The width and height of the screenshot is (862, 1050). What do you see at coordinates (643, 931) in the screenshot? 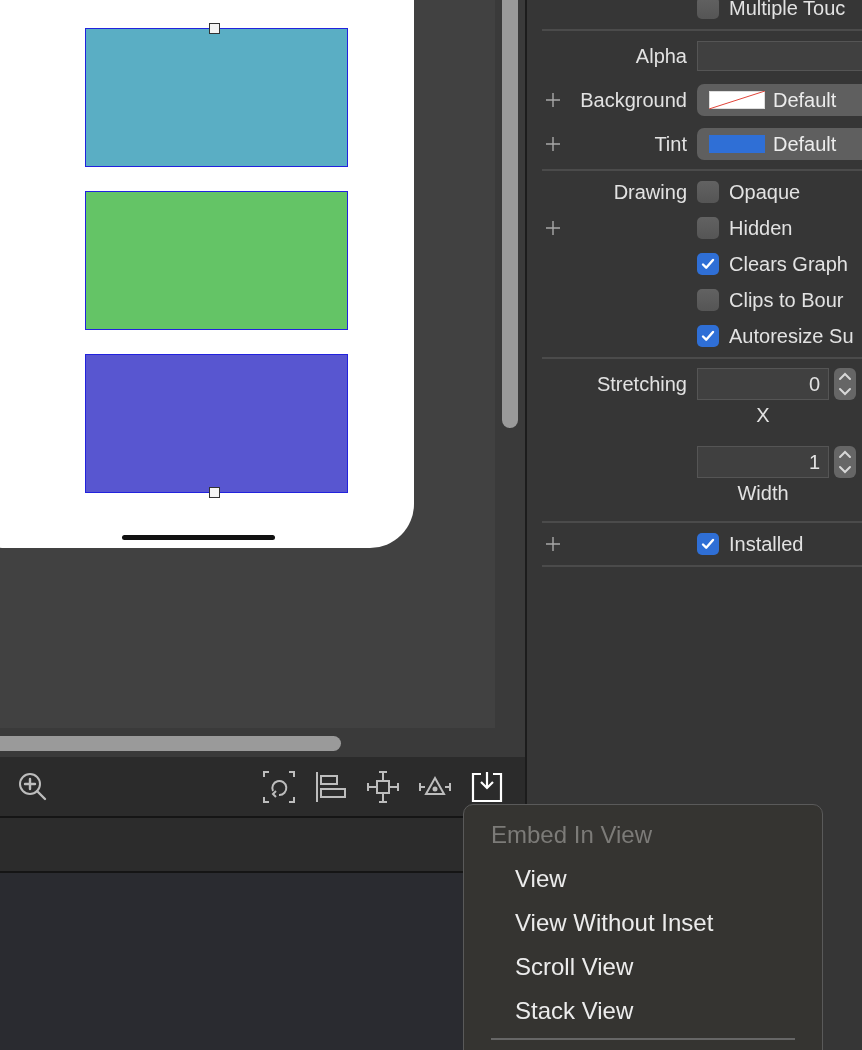
I see `menu-item: View Without Inset` at bounding box center [643, 931].